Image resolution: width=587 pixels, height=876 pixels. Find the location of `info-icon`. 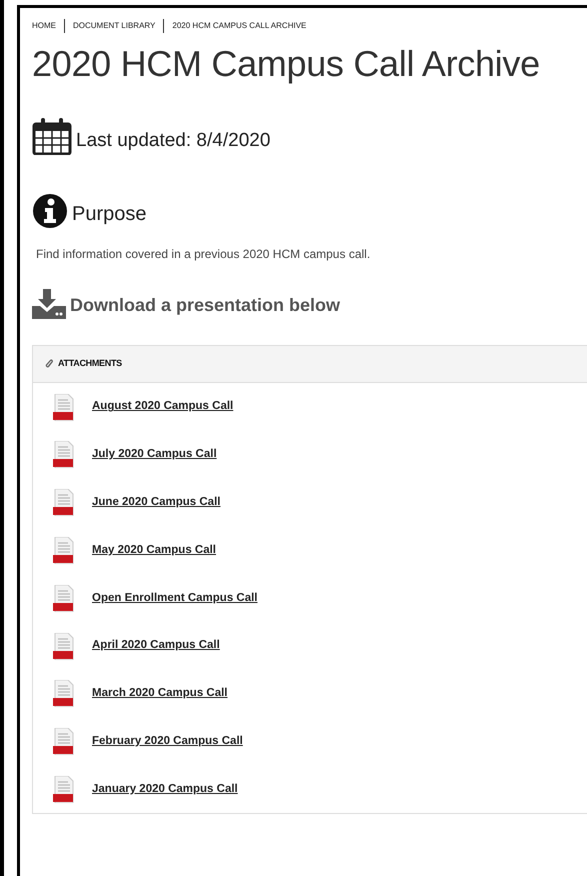

info-icon is located at coordinates (50, 211).